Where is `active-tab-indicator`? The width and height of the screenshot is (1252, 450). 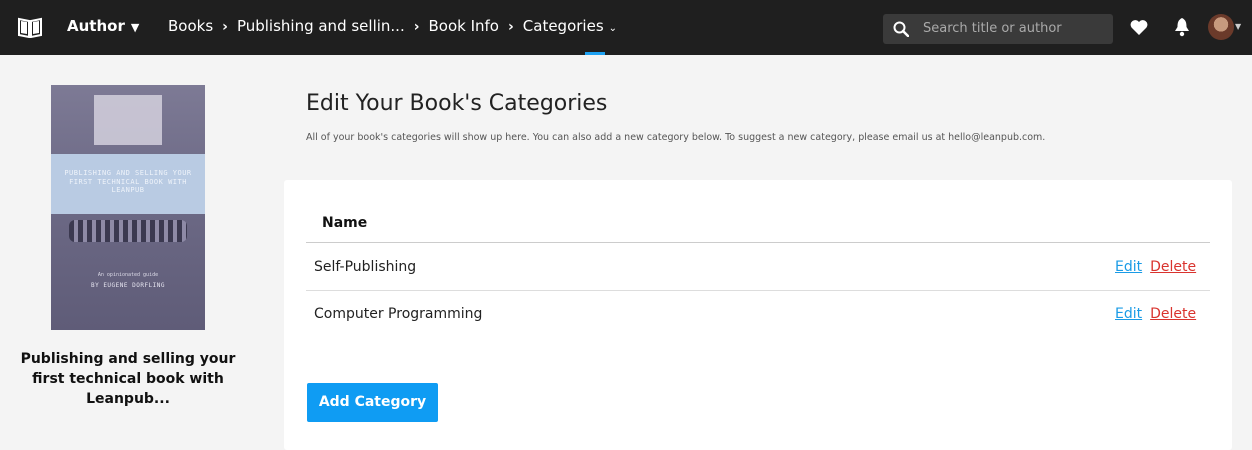
active-tab-indicator is located at coordinates (595, 53).